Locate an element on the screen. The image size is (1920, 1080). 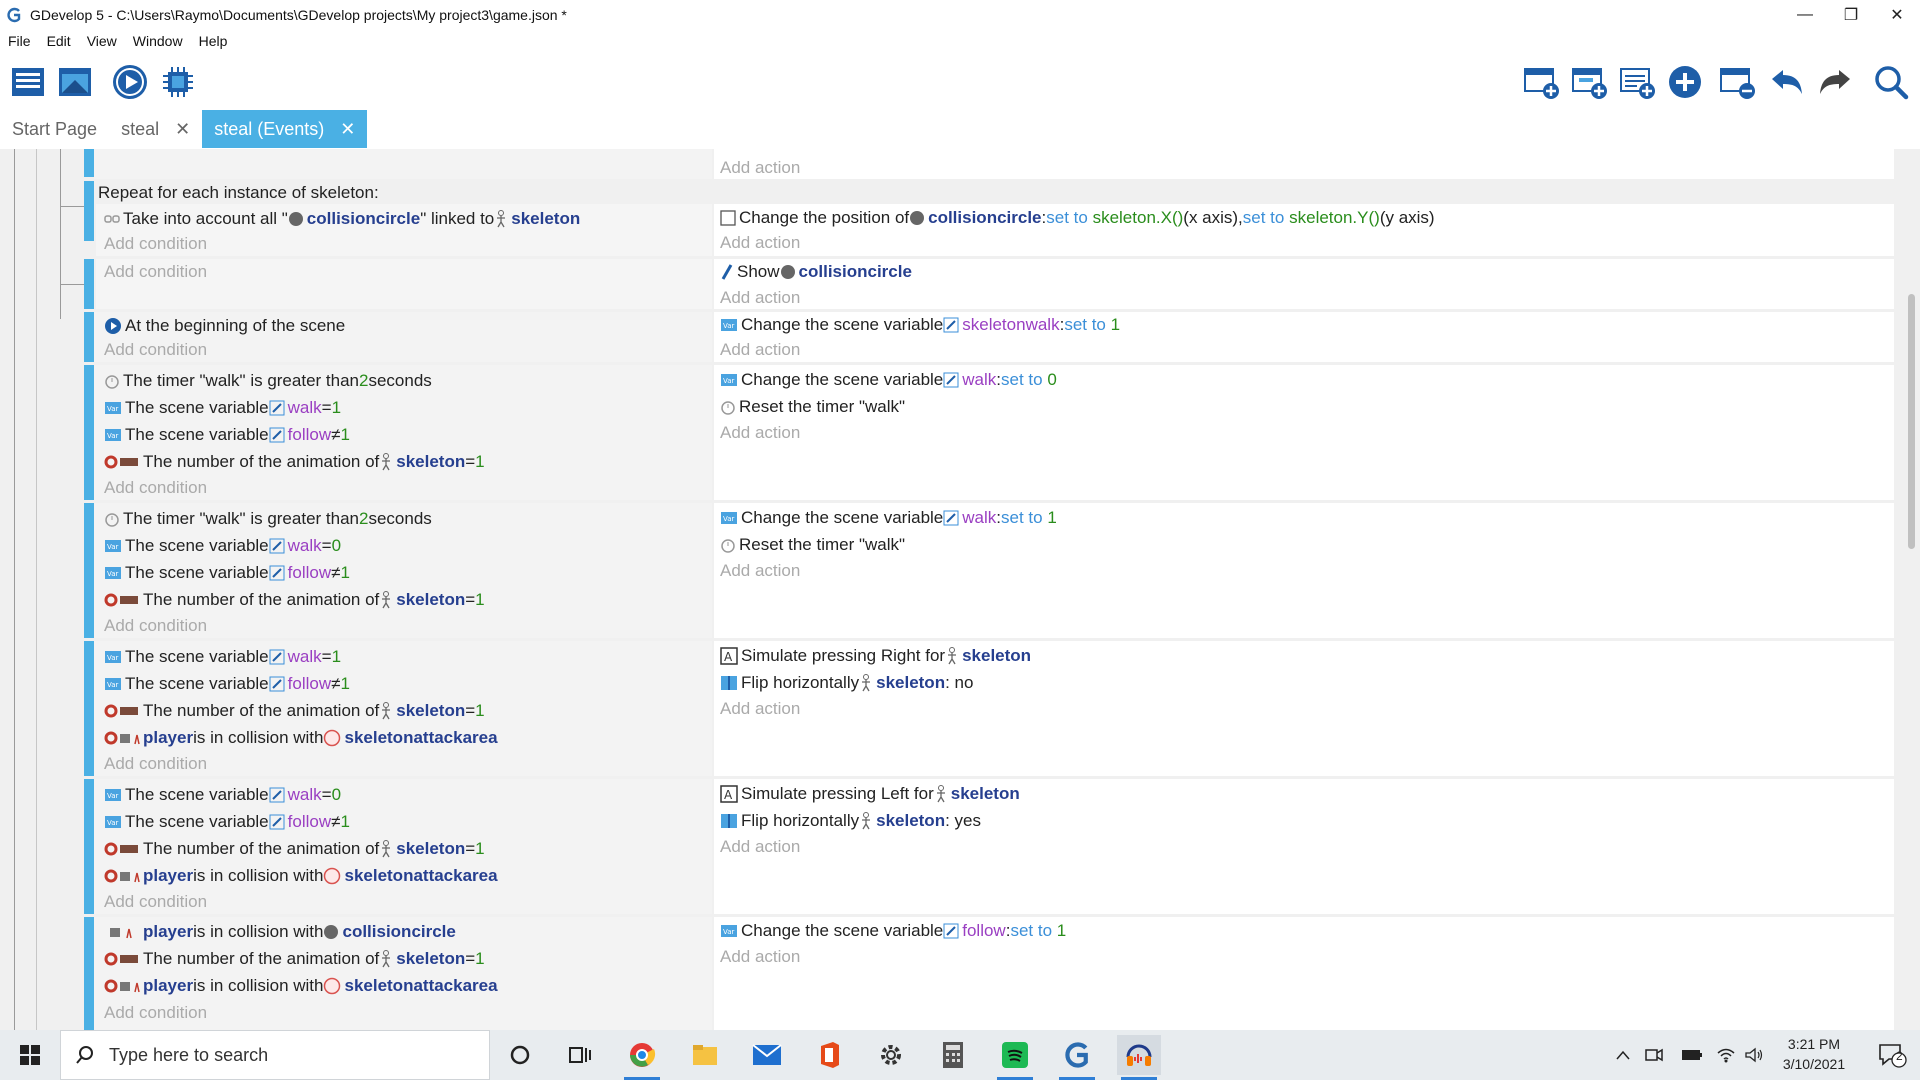
add-event-icon is located at coordinates (1542, 82).